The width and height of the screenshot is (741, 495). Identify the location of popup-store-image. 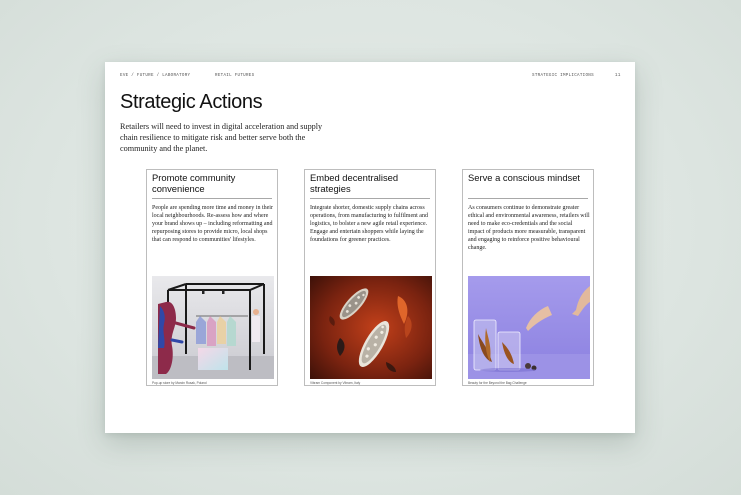
(213, 327).